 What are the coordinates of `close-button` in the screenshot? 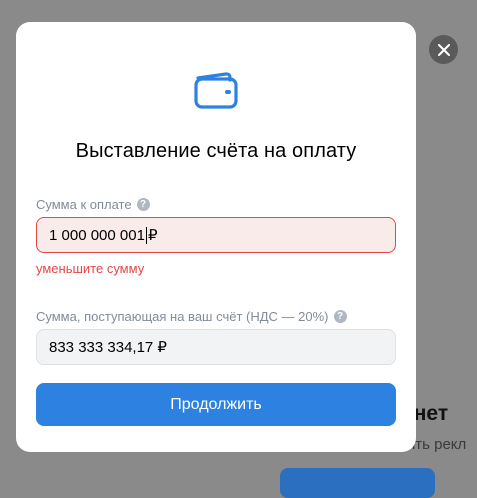 It's located at (443, 49).